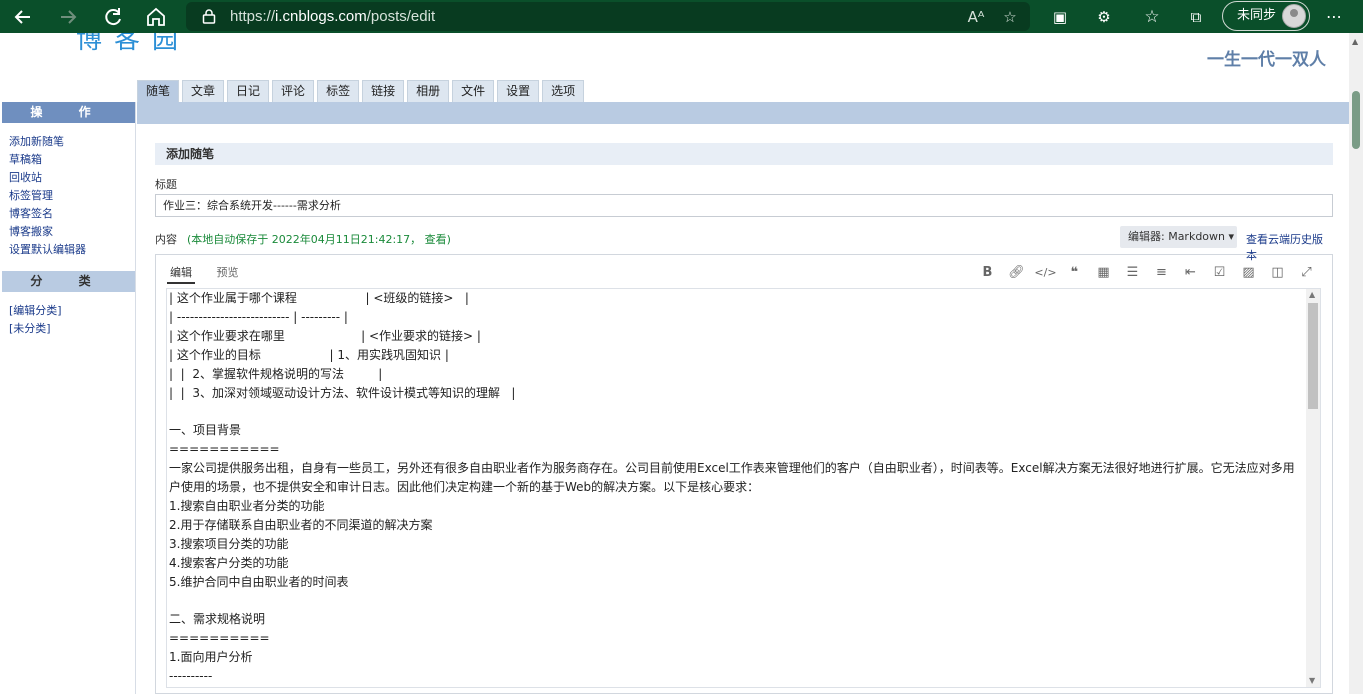 This screenshot has height=694, width=1363. What do you see at coordinates (209, 16) in the screenshot?
I see `lock-icon` at bounding box center [209, 16].